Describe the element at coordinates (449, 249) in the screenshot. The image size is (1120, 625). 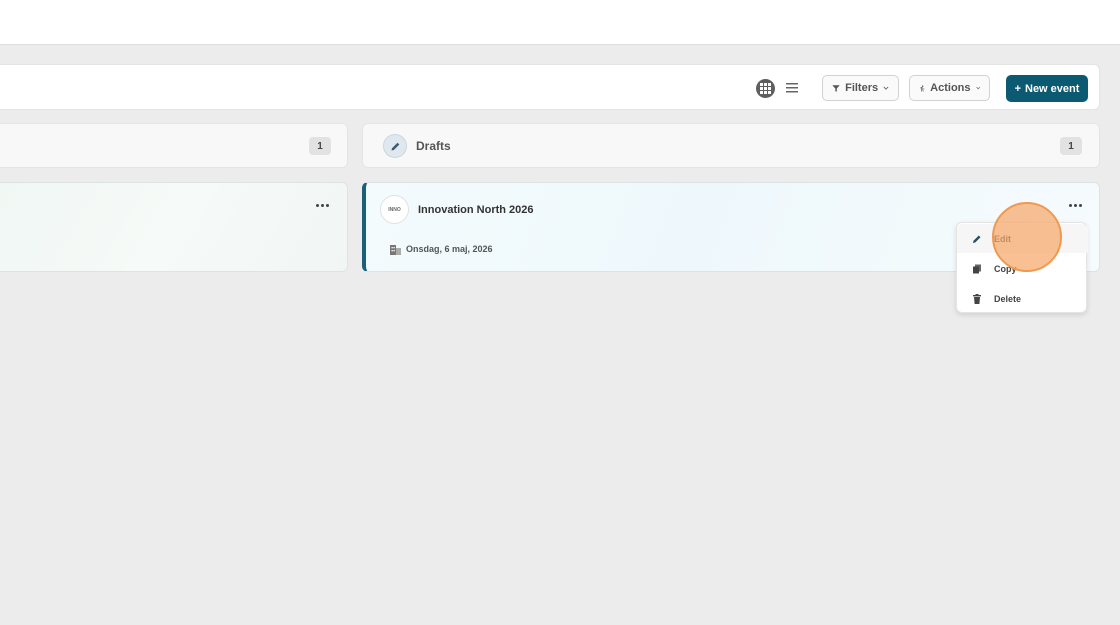
I see `event-date: Onsdag, 6 maj, 2026` at that location.